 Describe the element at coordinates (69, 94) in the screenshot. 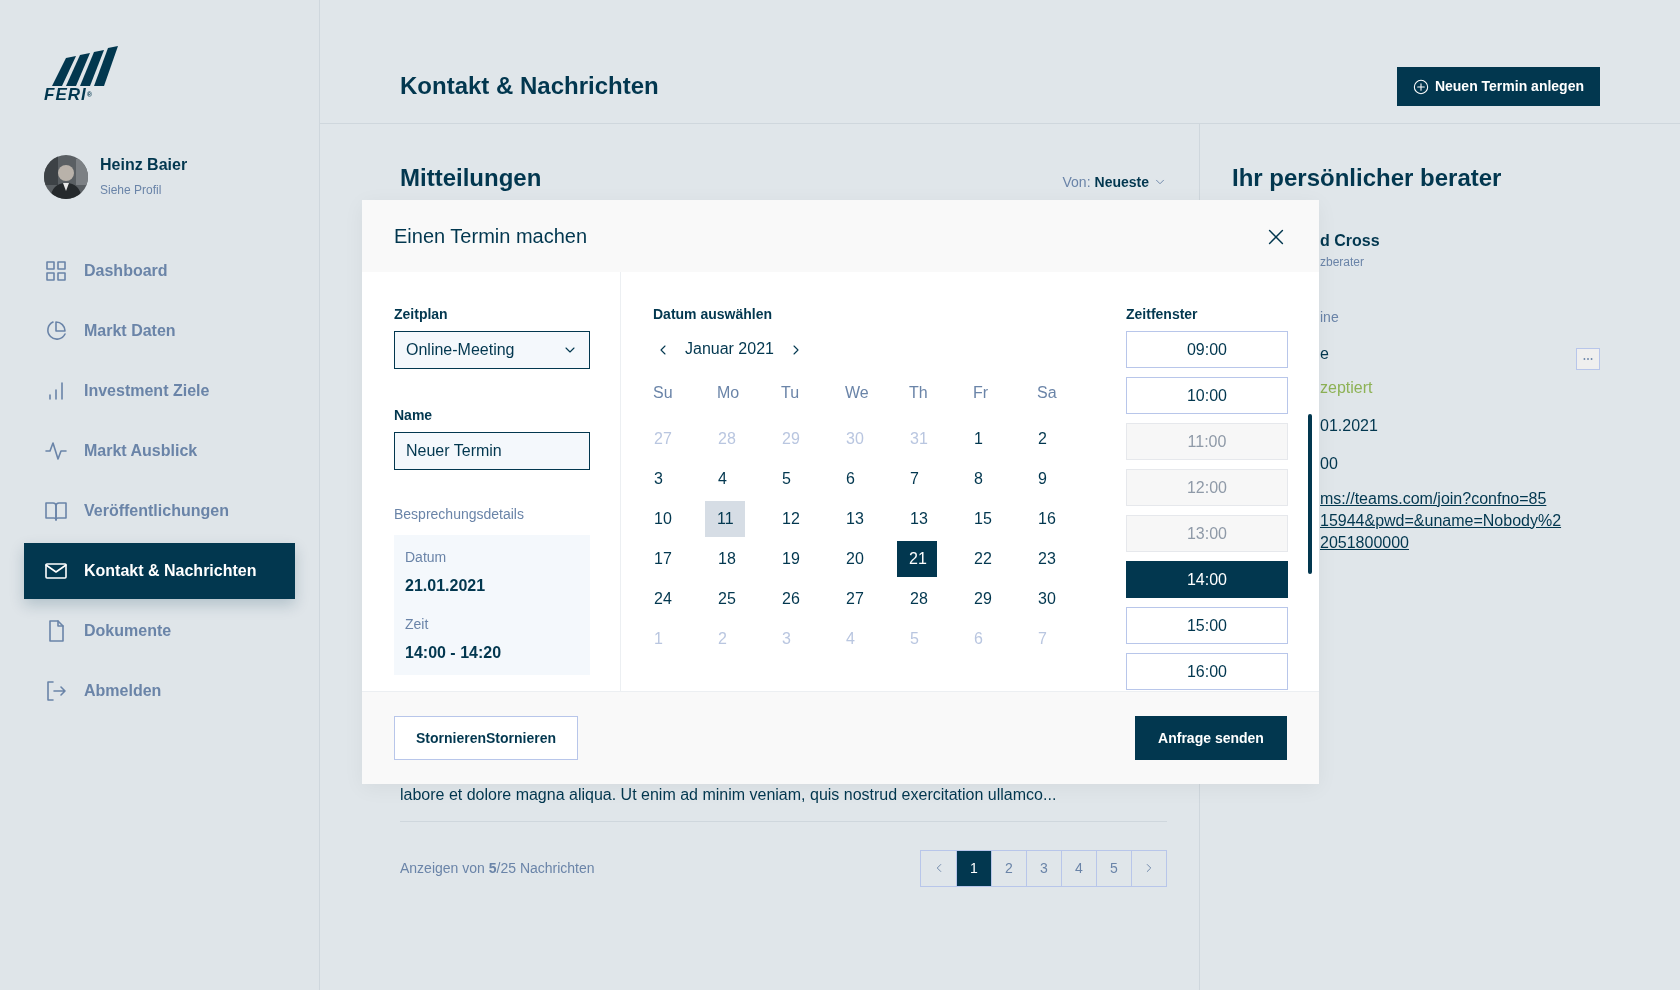

I see `logo-text: FERI$^{®}$` at that location.